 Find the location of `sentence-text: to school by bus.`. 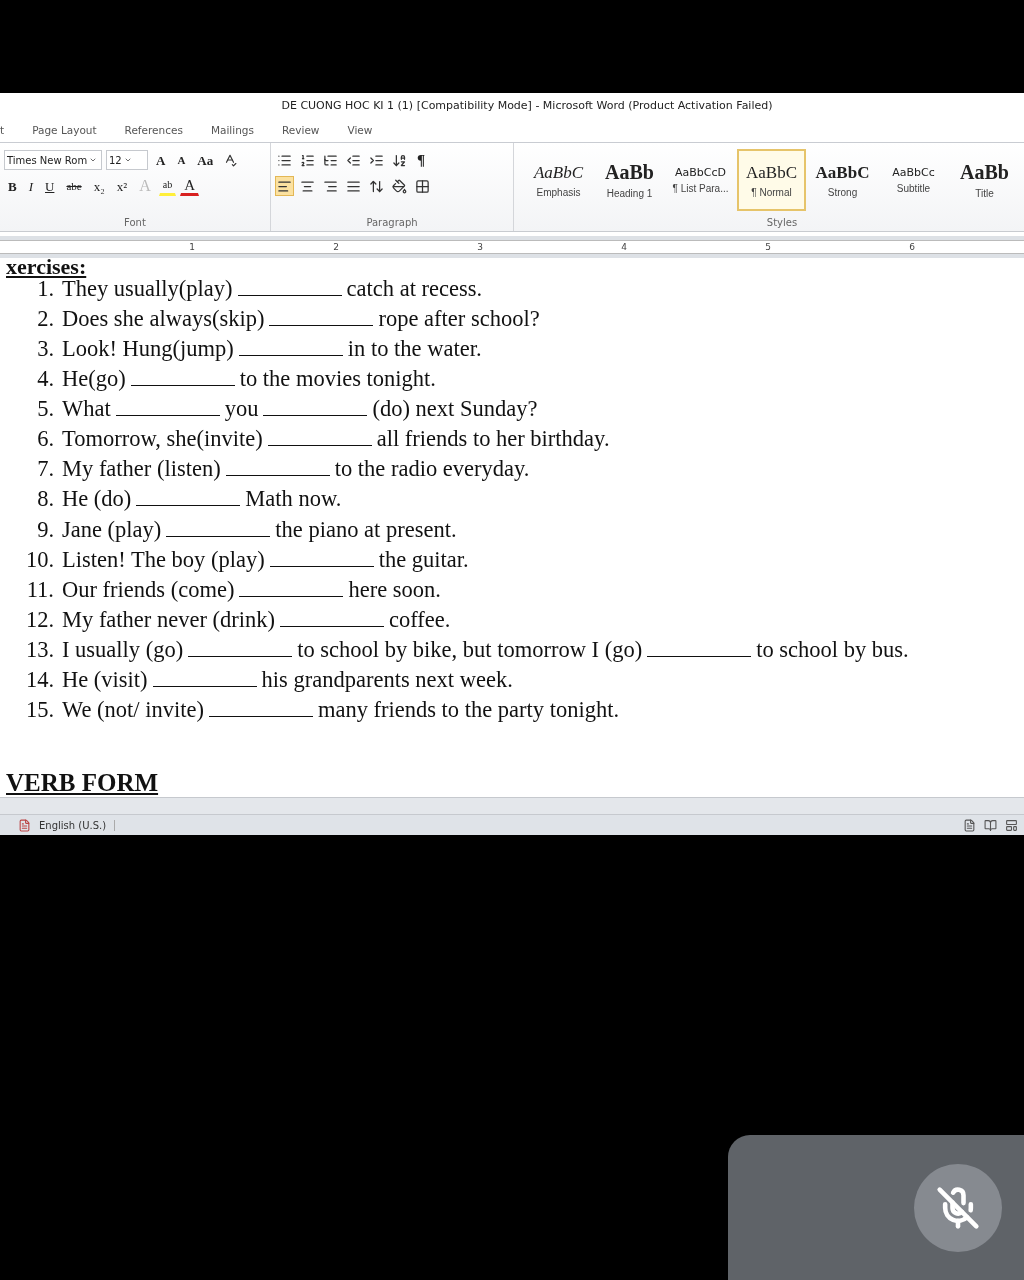

sentence-text: to school by bus. is located at coordinates (832, 649).